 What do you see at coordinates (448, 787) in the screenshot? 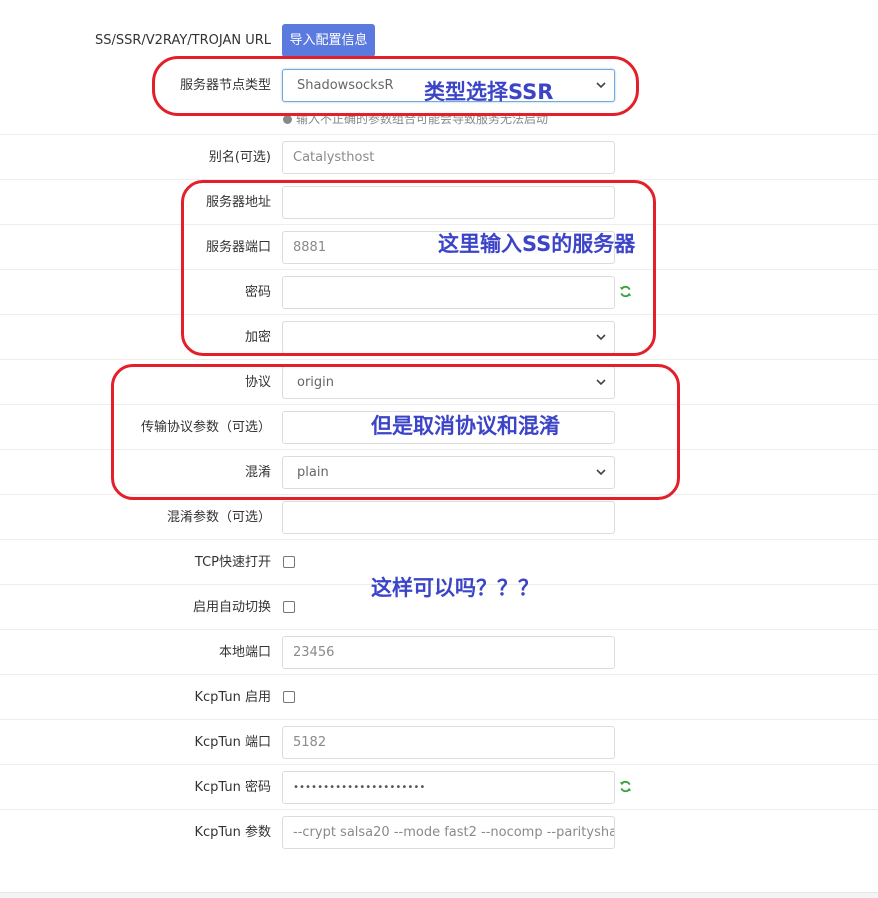
I see `kcptun-password-input: ••••••••••••••••••••••` at bounding box center [448, 787].